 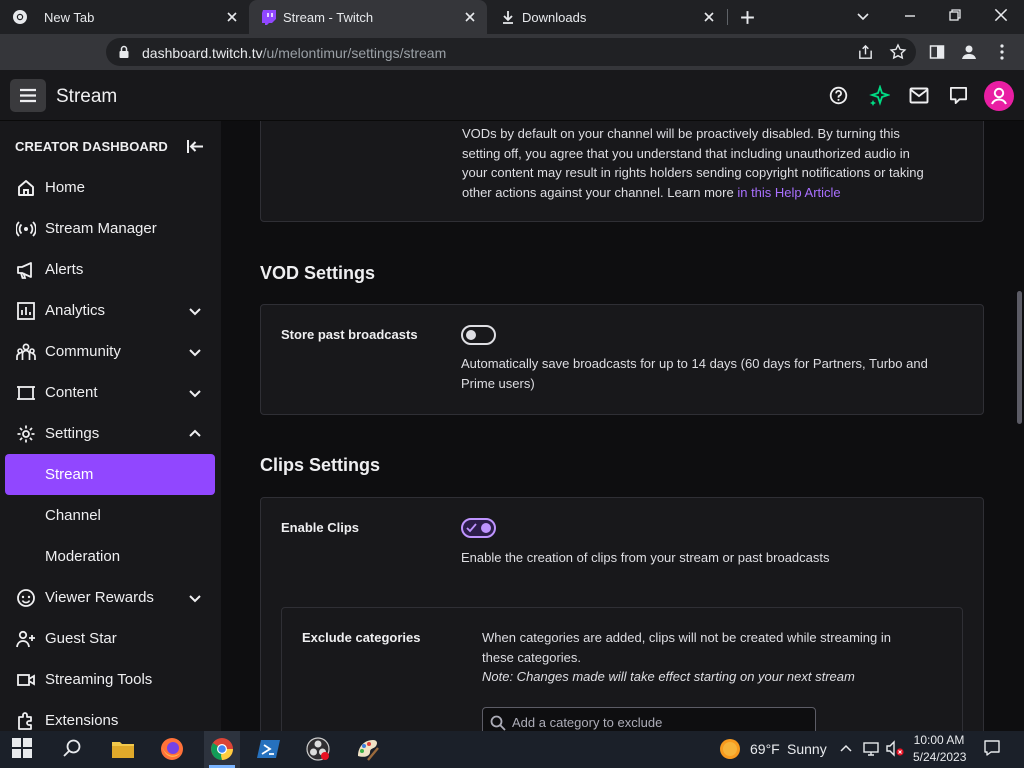 I want to click on tab-title: Stream - Twitch, so click(x=328, y=17).